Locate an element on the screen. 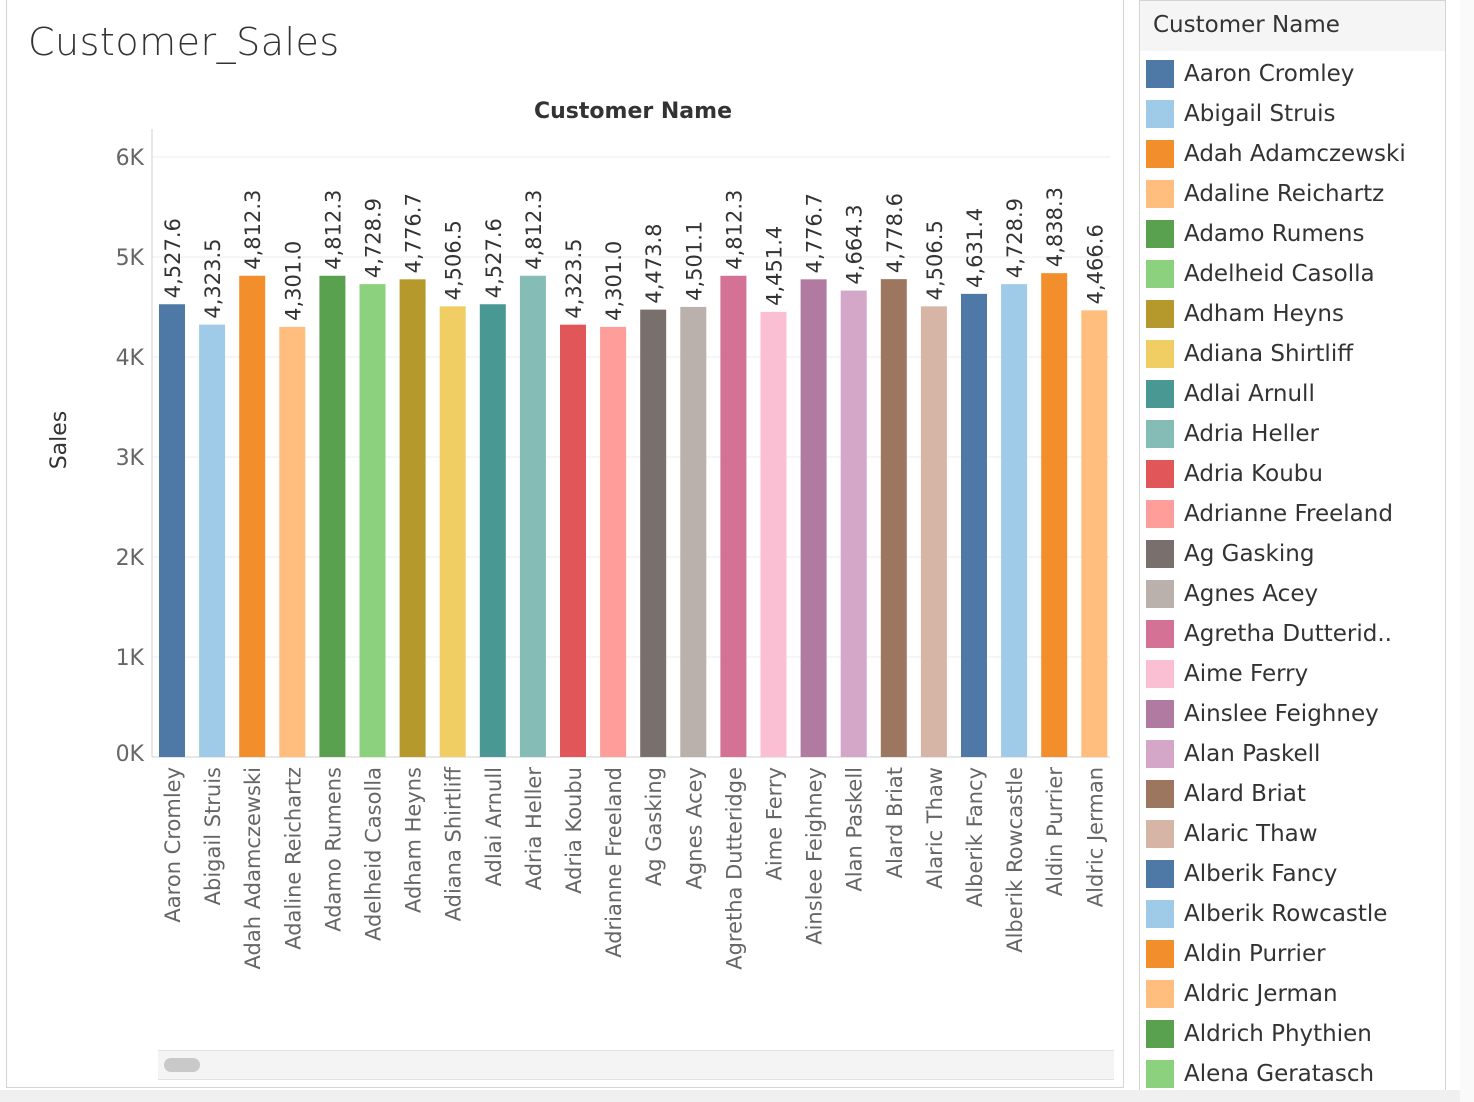  bar-value-label: 4,451.4 is located at coordinates (775, 266).